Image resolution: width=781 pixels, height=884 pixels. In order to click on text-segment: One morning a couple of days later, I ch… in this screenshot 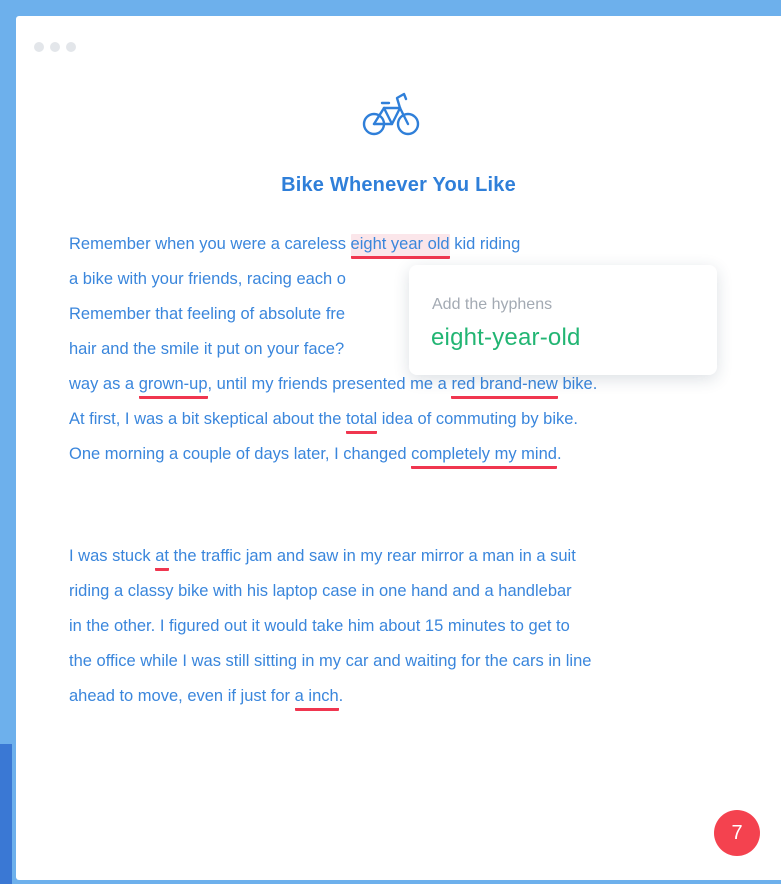, I will do `click(240, 454)`.